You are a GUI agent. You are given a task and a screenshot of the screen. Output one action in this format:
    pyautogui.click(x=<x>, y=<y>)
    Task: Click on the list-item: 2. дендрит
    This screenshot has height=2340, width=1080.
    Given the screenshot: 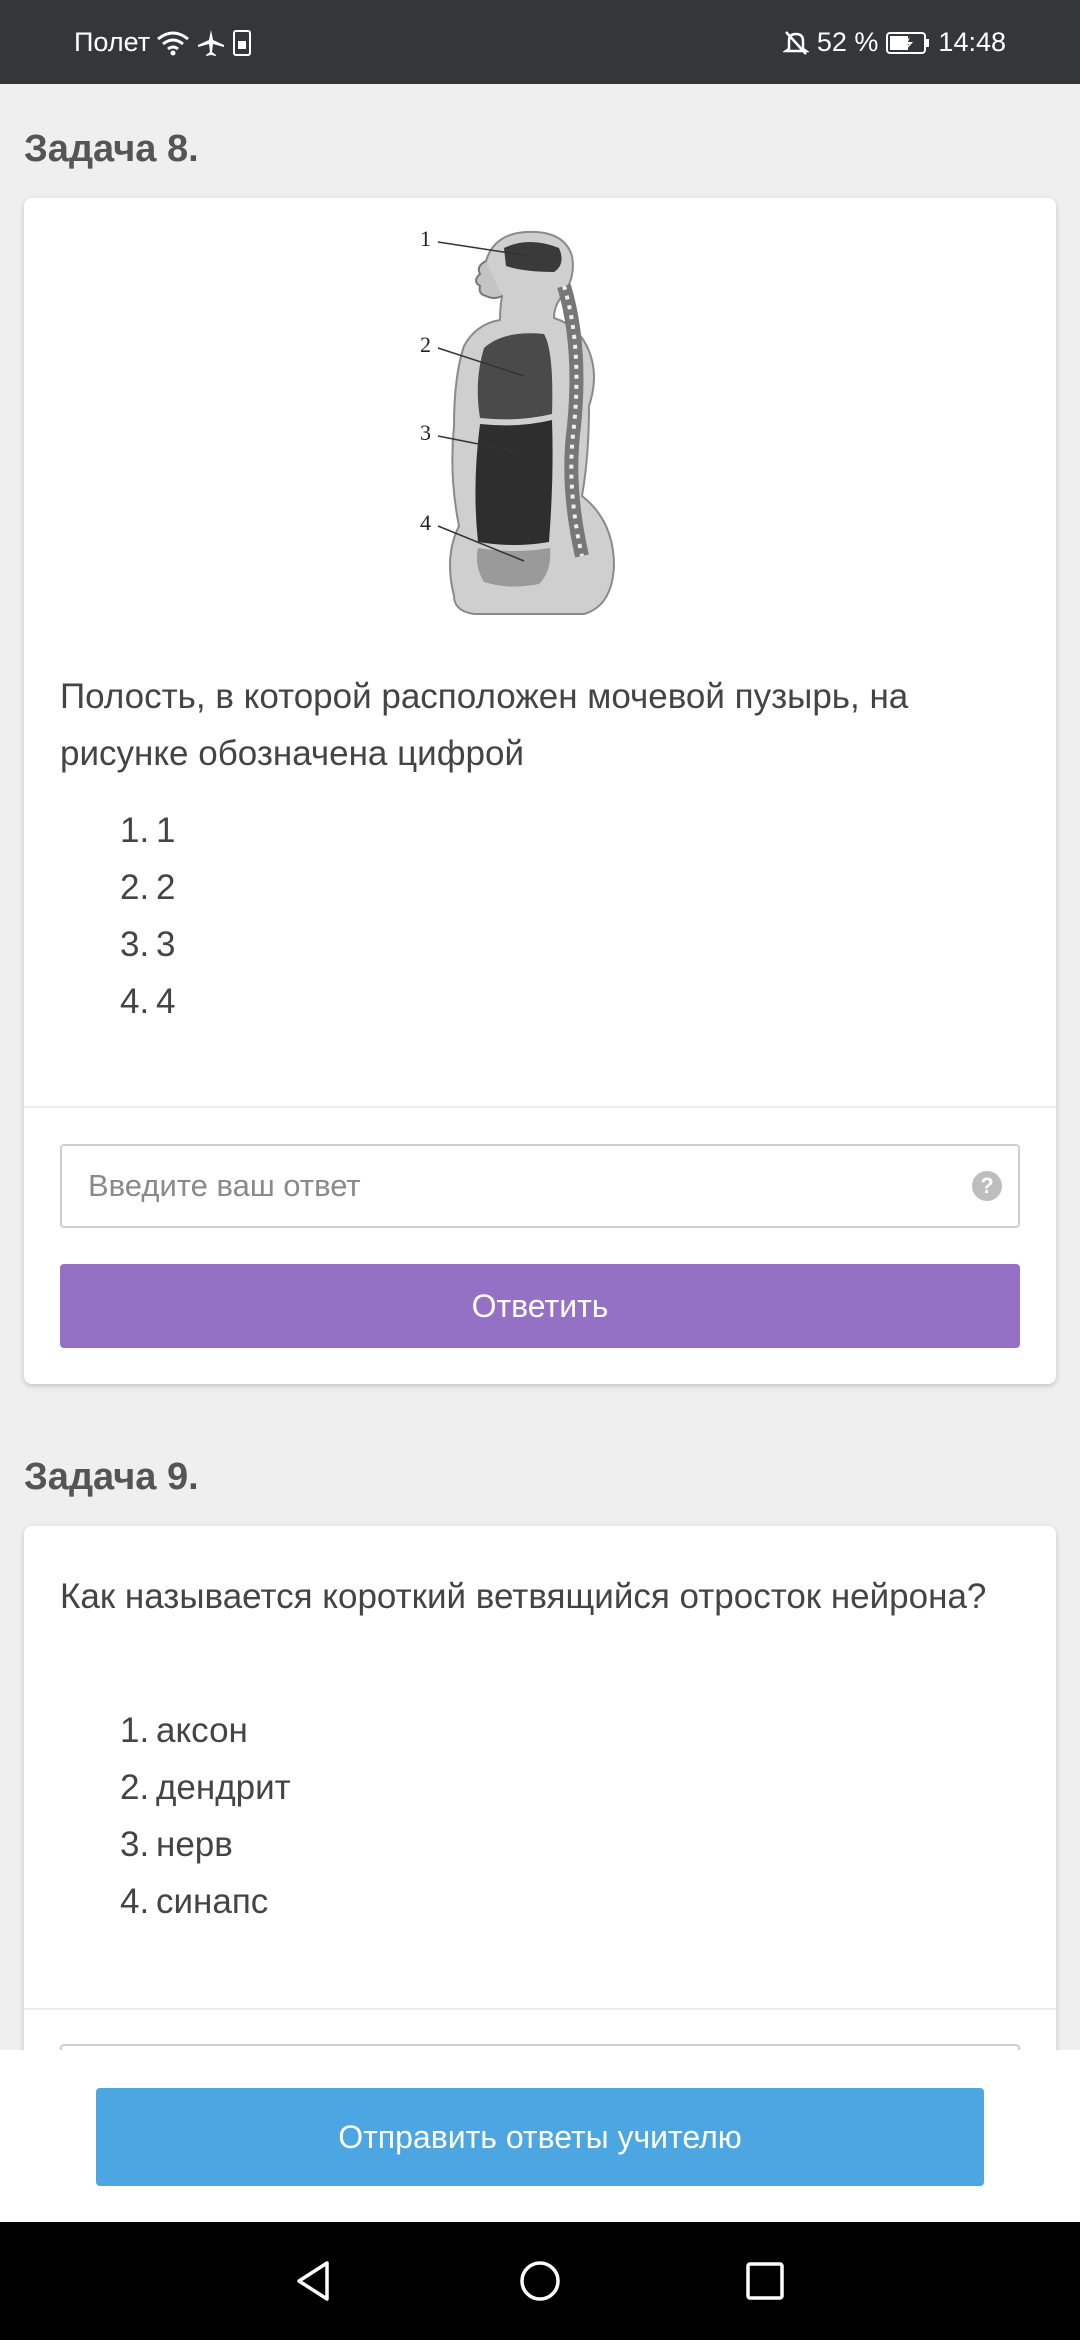 What is the action you would take?
    pyautogui.click(x=205, y=1787)
    